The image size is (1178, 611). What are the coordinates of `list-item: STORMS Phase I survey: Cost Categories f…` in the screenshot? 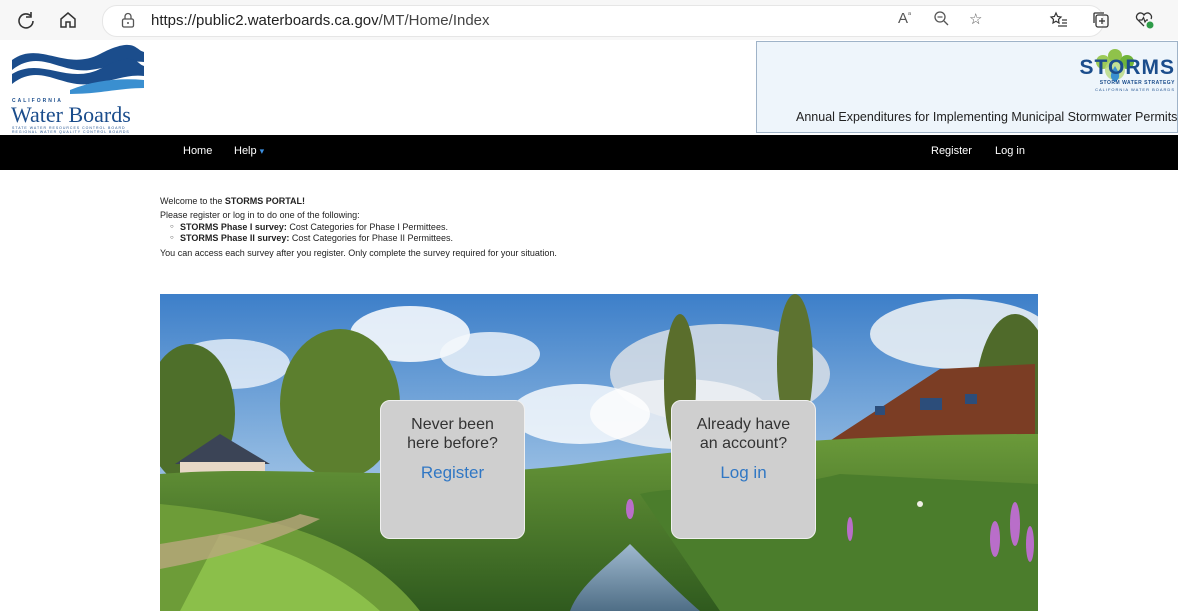 It's located at (615, 227).